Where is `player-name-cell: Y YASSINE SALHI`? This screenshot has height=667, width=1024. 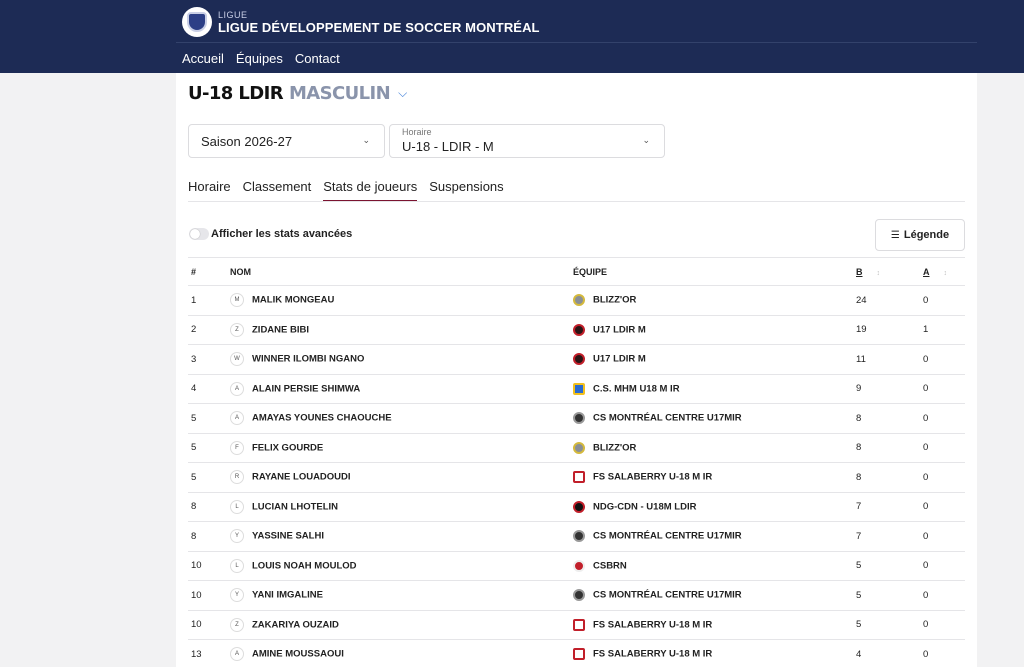
player-name-cell: Y YASSINE SALHI is located at coordinates (401, 536).